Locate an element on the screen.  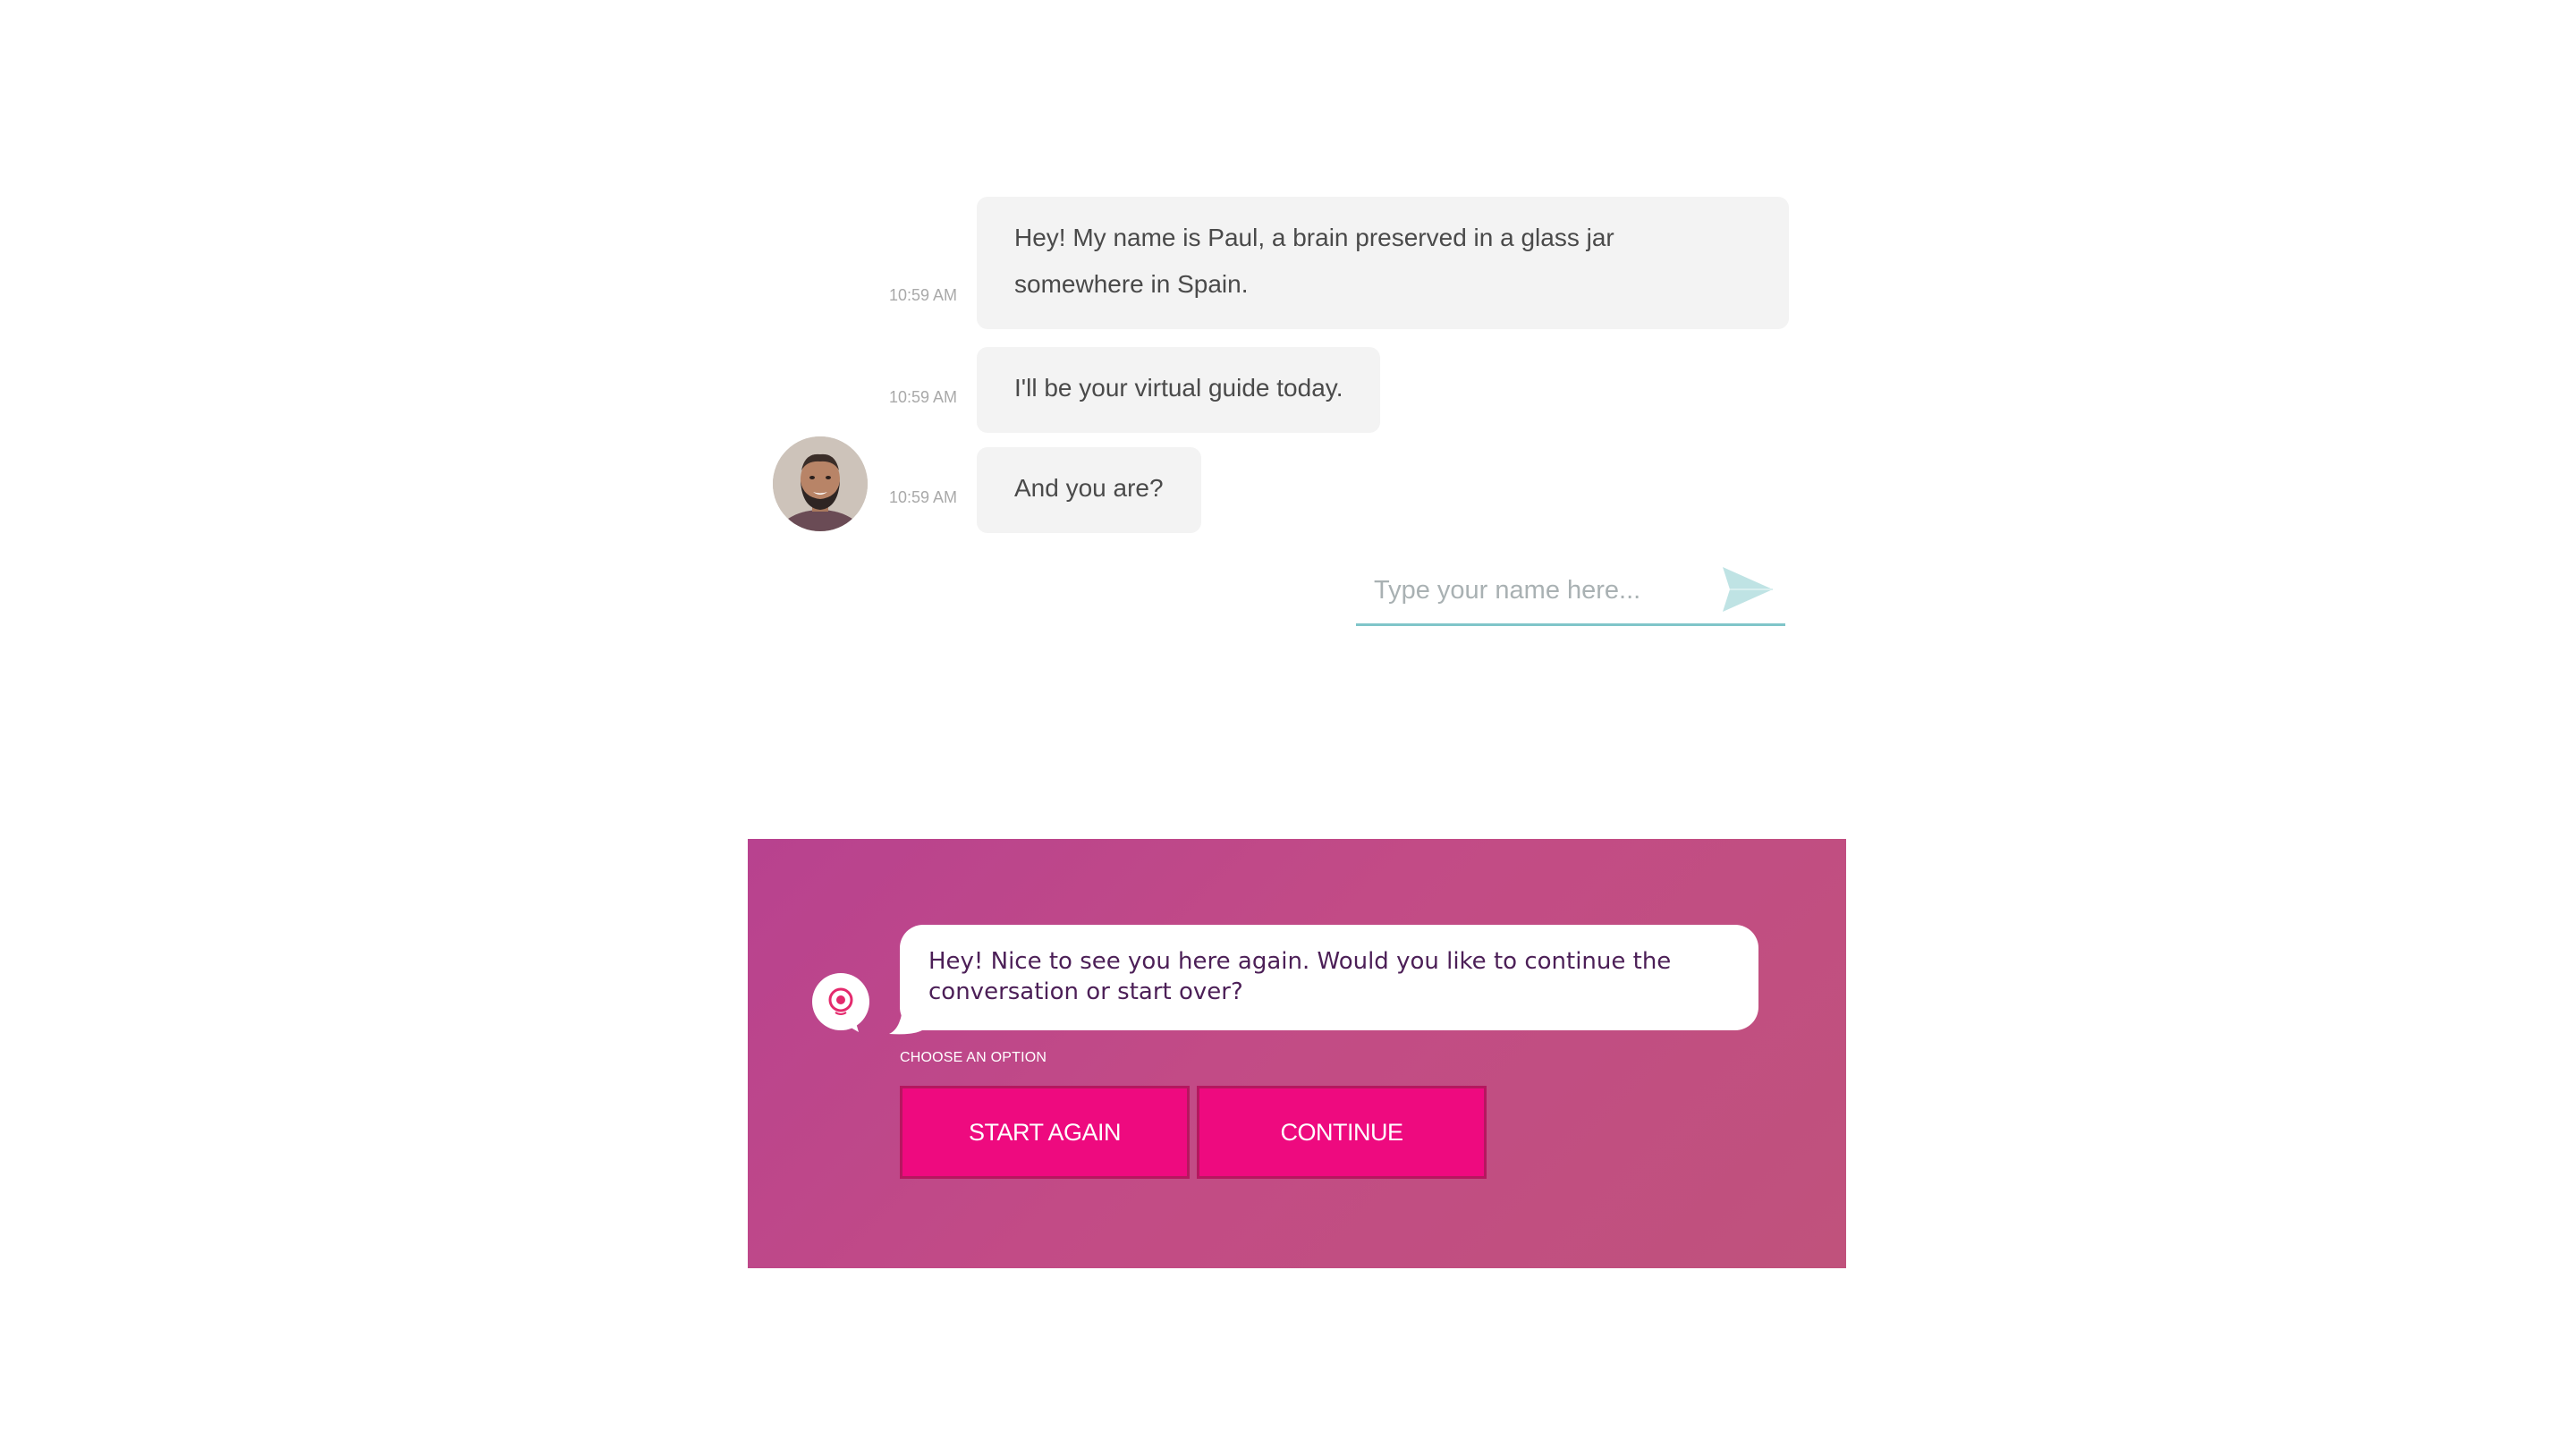
continue-label: CONTINUE is located at coordinates (1342, 1132).